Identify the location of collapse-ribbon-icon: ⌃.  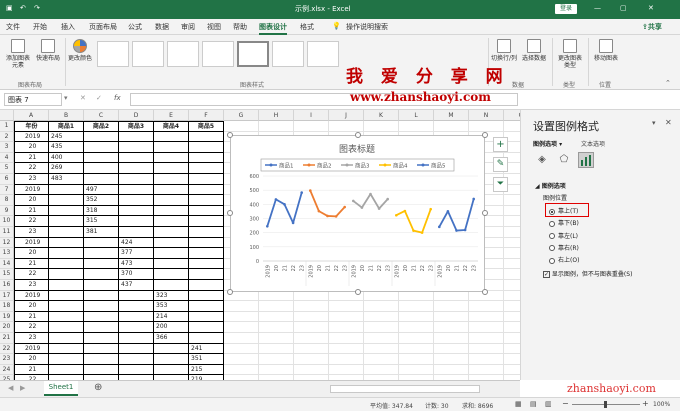
(668, 83).